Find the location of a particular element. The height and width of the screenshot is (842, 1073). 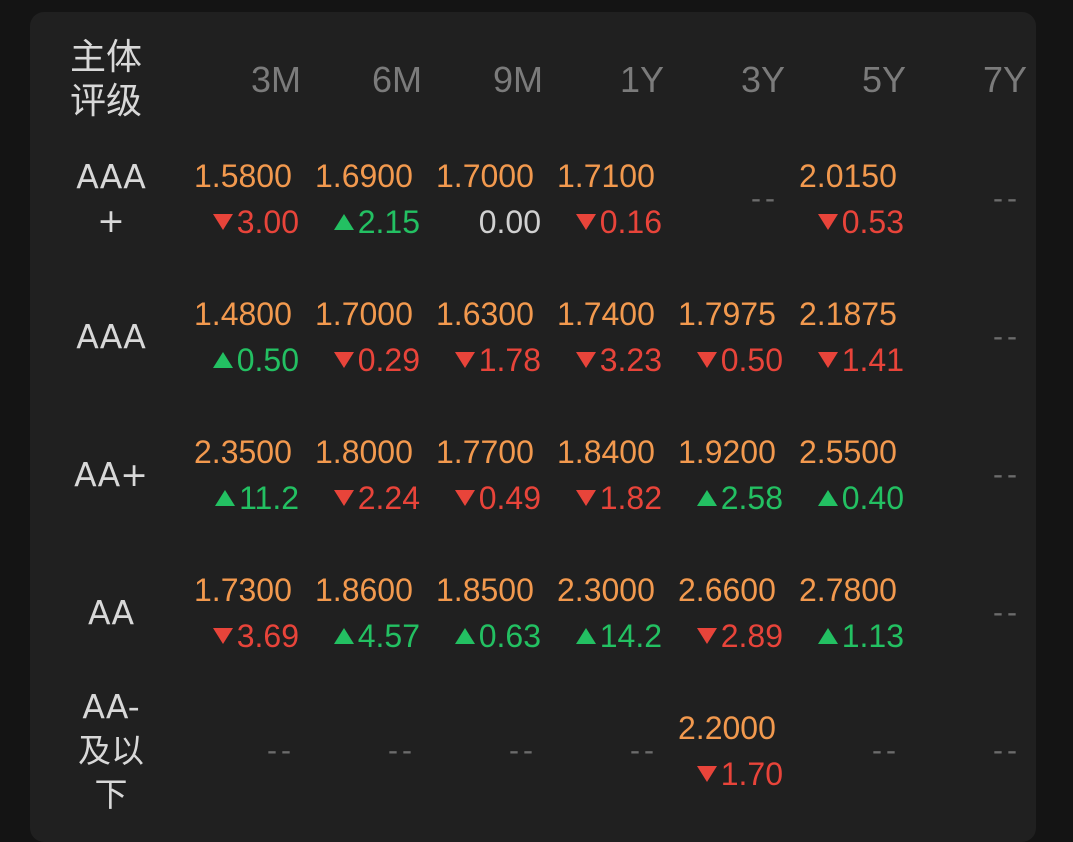

rating-label-line: 下 is located at coordinates (111, 794).